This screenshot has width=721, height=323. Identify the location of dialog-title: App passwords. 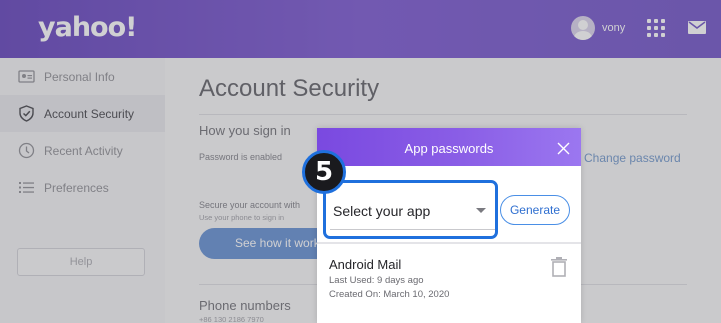
(449, 148).